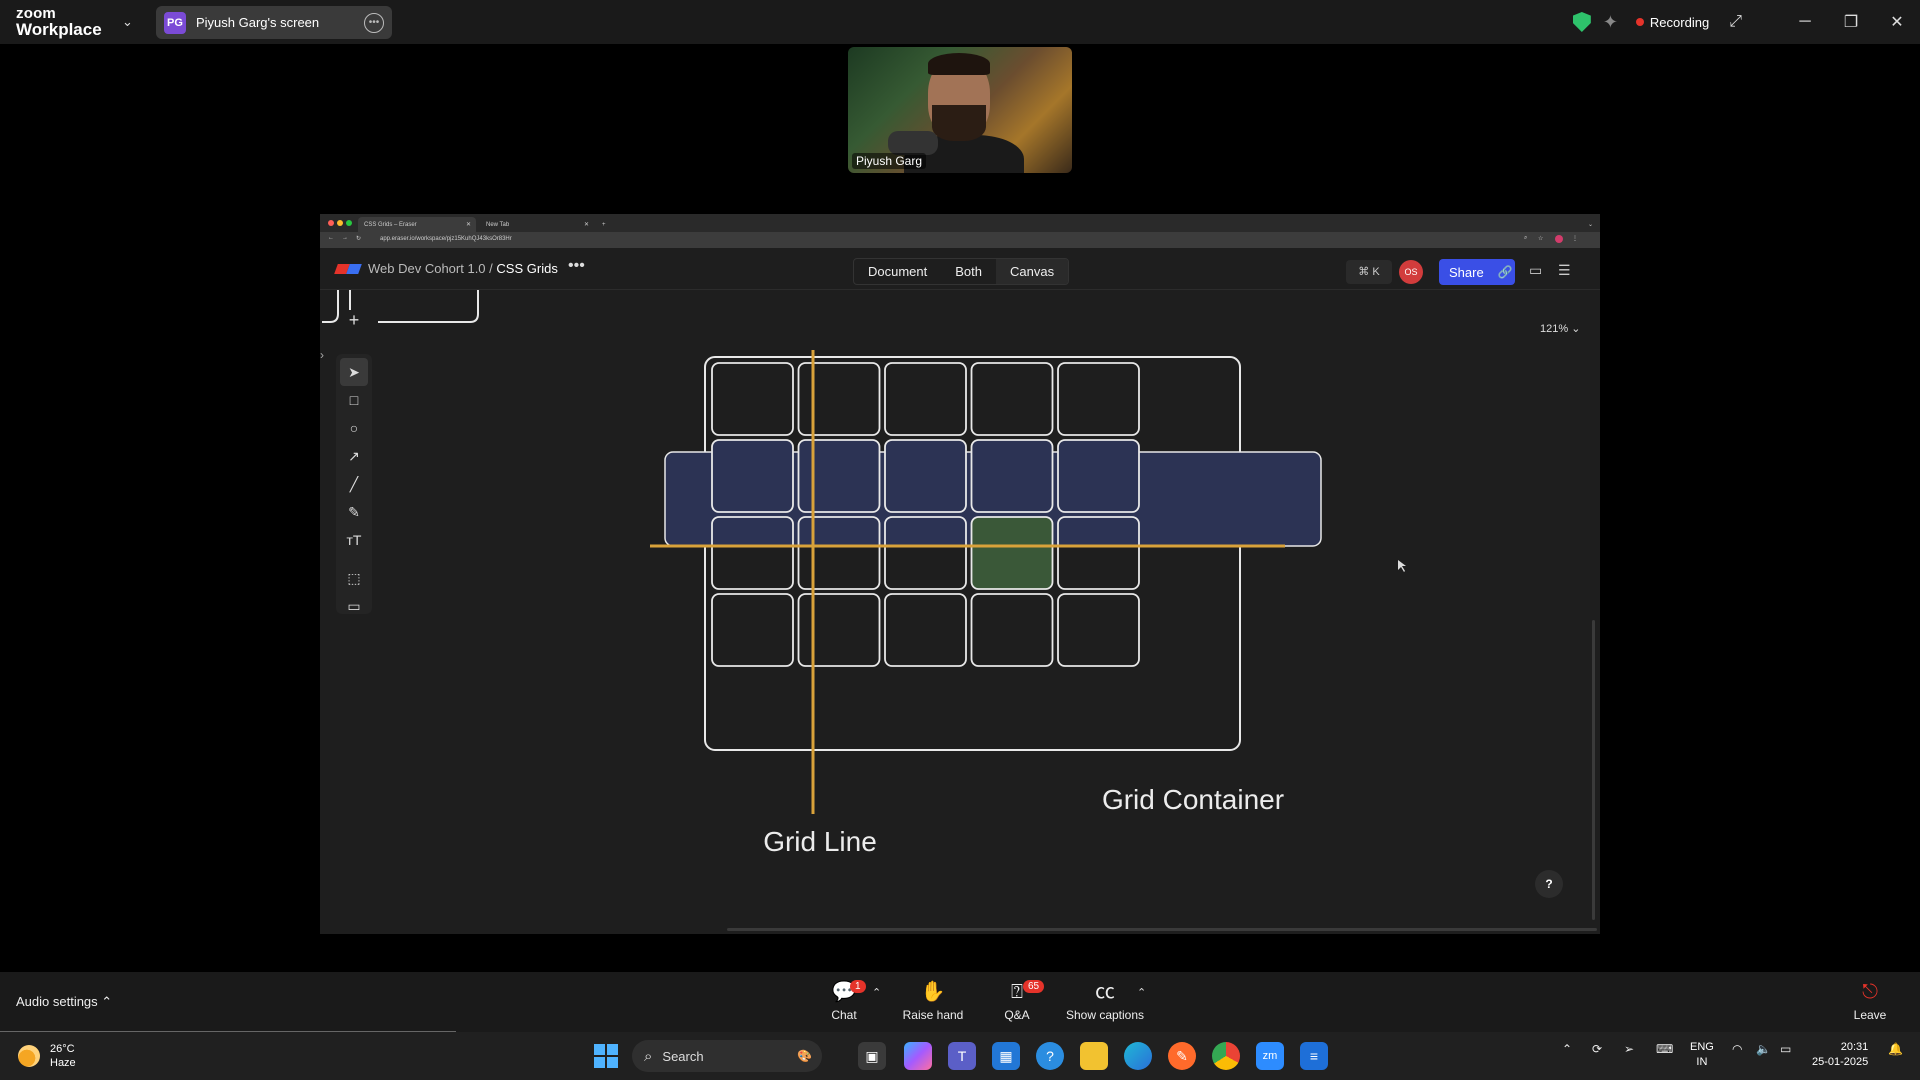  I want to click on browser-minimize-dot, so click(340, 223).